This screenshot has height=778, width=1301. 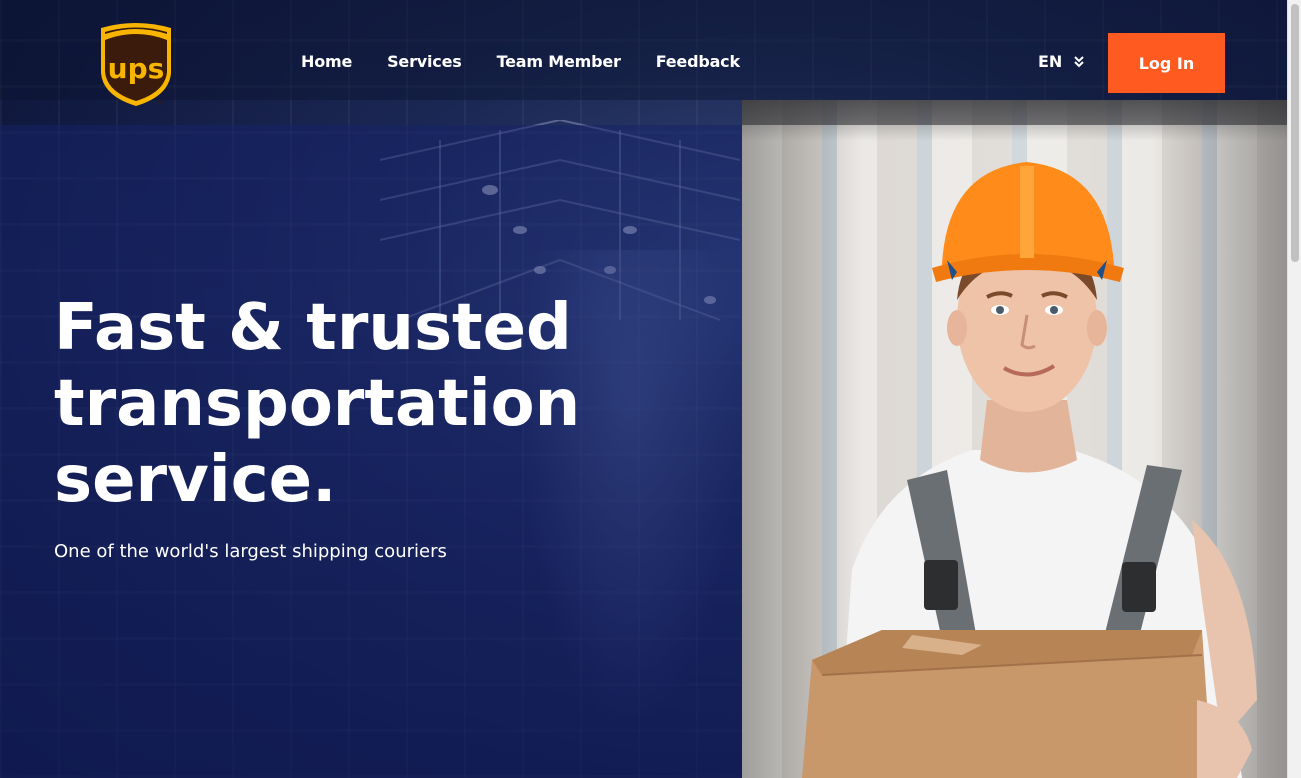 What do you see at coordinates (1050, 61) in the screenshot?
I see `language-label: EN` at bounding box center [1050, 61].